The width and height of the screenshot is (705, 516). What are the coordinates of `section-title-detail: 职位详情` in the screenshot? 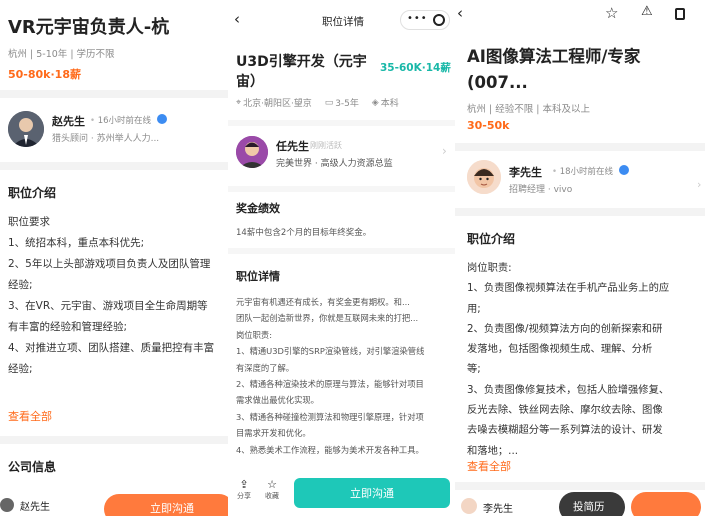 It's located at (258, 276).